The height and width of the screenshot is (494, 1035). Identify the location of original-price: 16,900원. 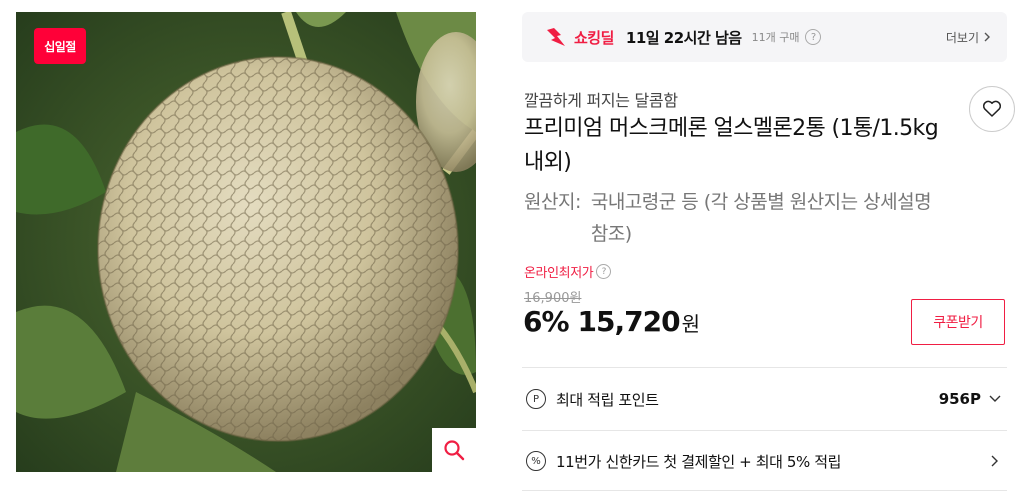
(553, 298).